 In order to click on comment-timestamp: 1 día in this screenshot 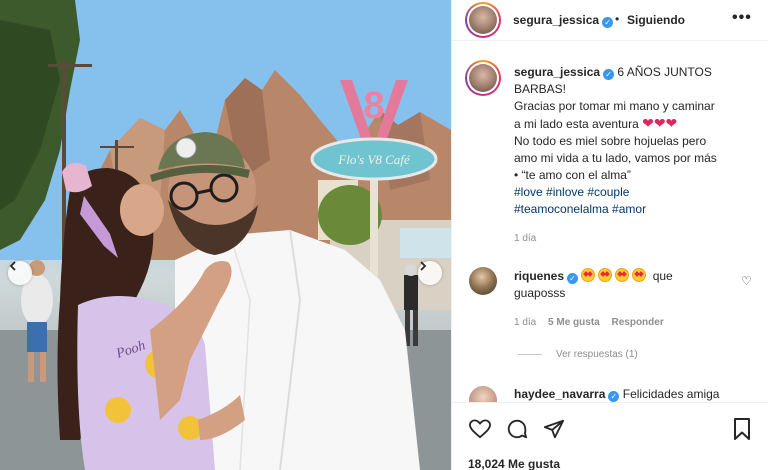, I will do `click(525, 322)`.